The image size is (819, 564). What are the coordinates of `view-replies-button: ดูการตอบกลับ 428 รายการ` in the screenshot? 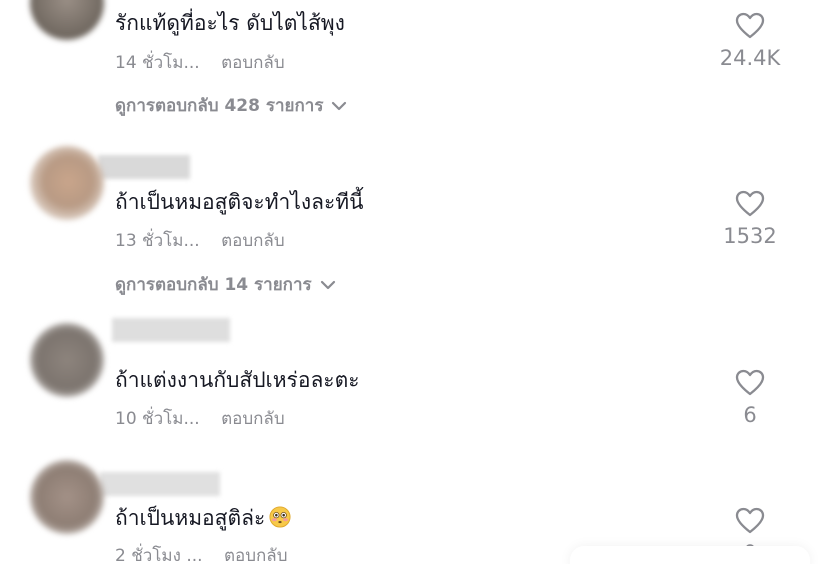 It's located at (231, 106).